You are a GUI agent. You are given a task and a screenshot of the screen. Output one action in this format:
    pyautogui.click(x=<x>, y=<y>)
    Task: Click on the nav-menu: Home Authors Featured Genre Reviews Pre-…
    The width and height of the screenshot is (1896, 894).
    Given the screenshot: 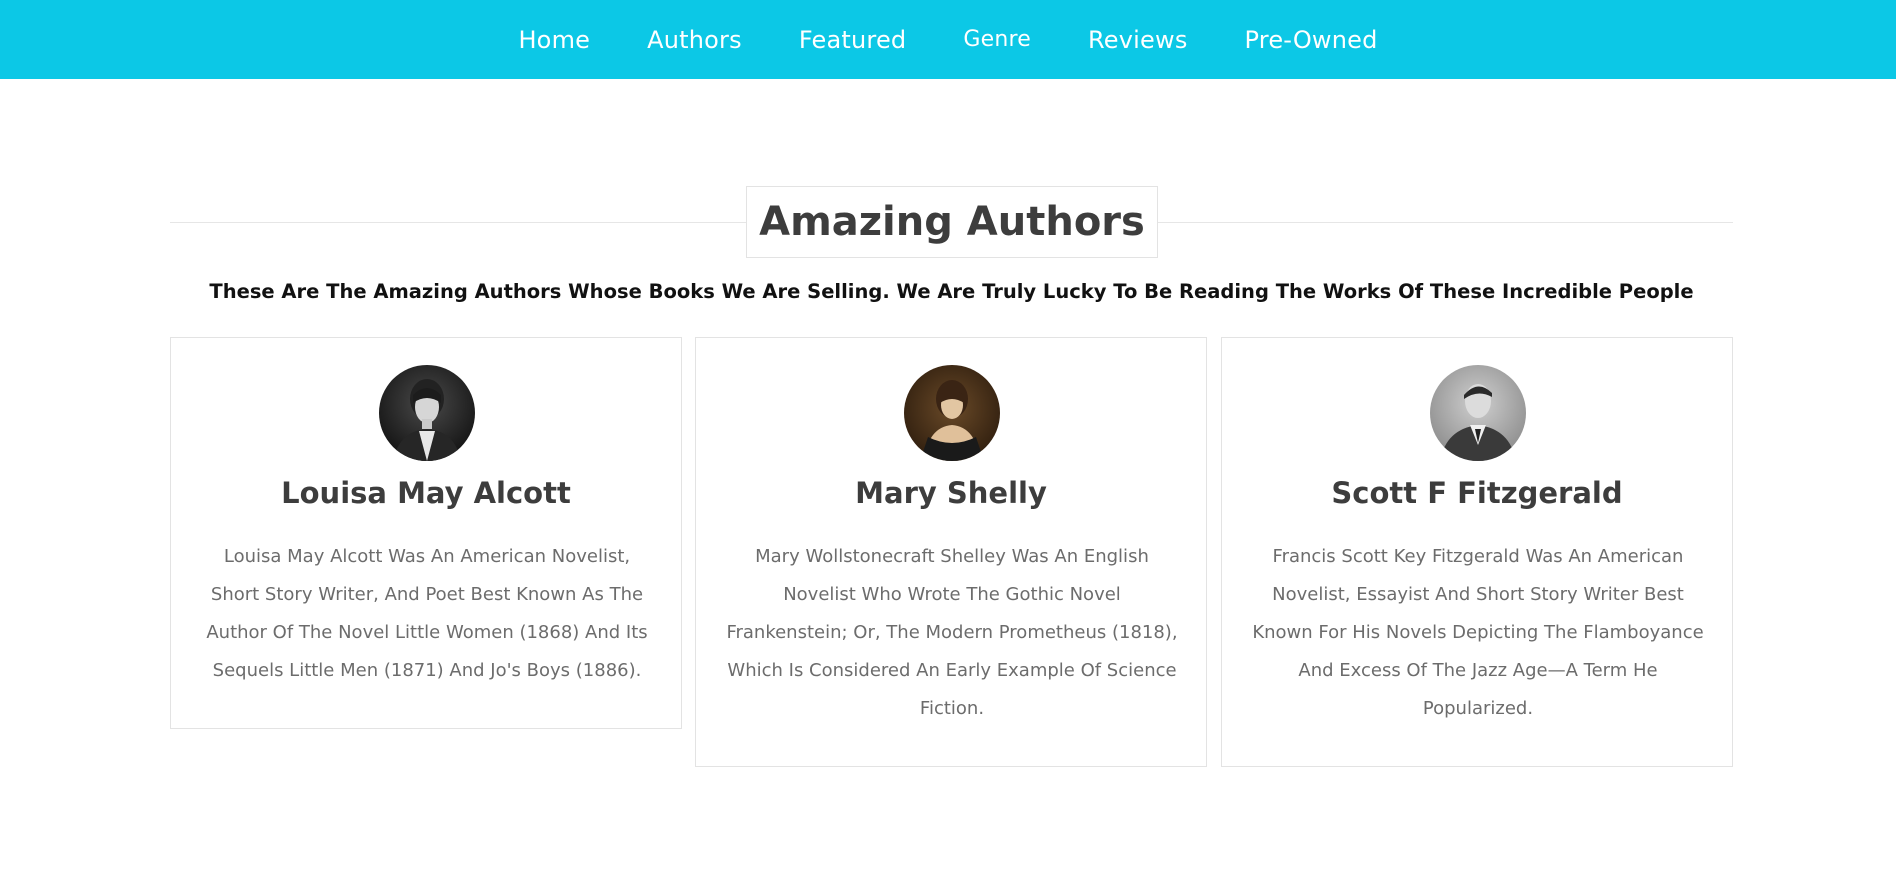 What is the action you would take?
    pyautogui.click(x=948, y=39)
    